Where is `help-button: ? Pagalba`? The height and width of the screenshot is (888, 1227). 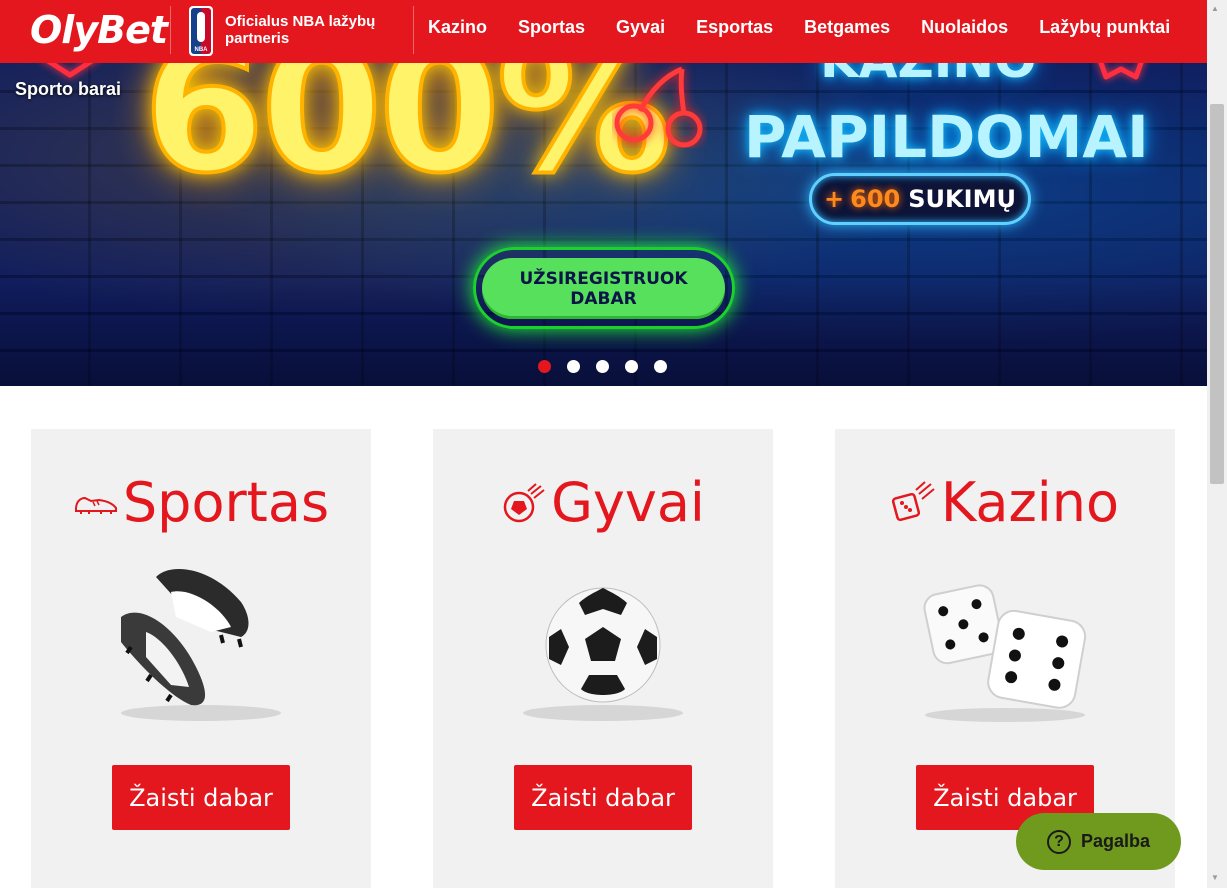
help-button: ? Pagalba is located at coordinates (1098, 841).